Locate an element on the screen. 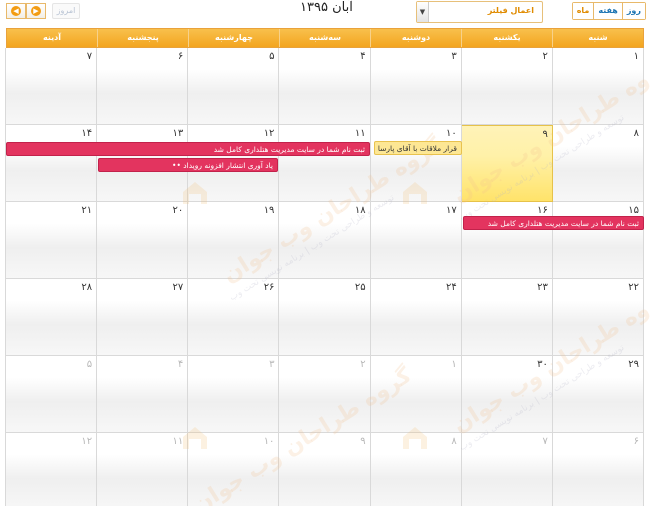  day-cell: ۱۸ is located at coordinates (324, 240).